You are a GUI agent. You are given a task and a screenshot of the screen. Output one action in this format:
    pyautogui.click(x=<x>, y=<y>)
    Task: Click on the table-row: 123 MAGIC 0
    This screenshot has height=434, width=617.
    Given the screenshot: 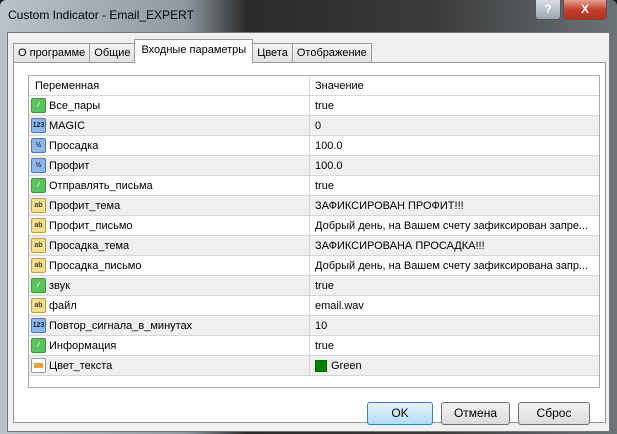 What is the action you would take?
    pyautogui.click(x=314, y=126)
    